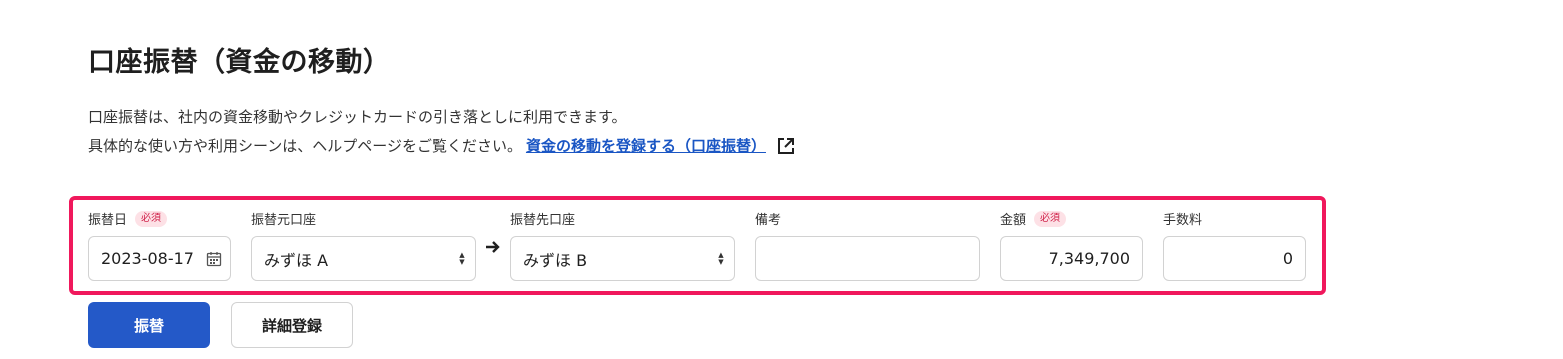  Describe the element at coordinates (363, 258) in the screenshot. I see `from-account-select: みずほ A ▲ ▼` at that location.